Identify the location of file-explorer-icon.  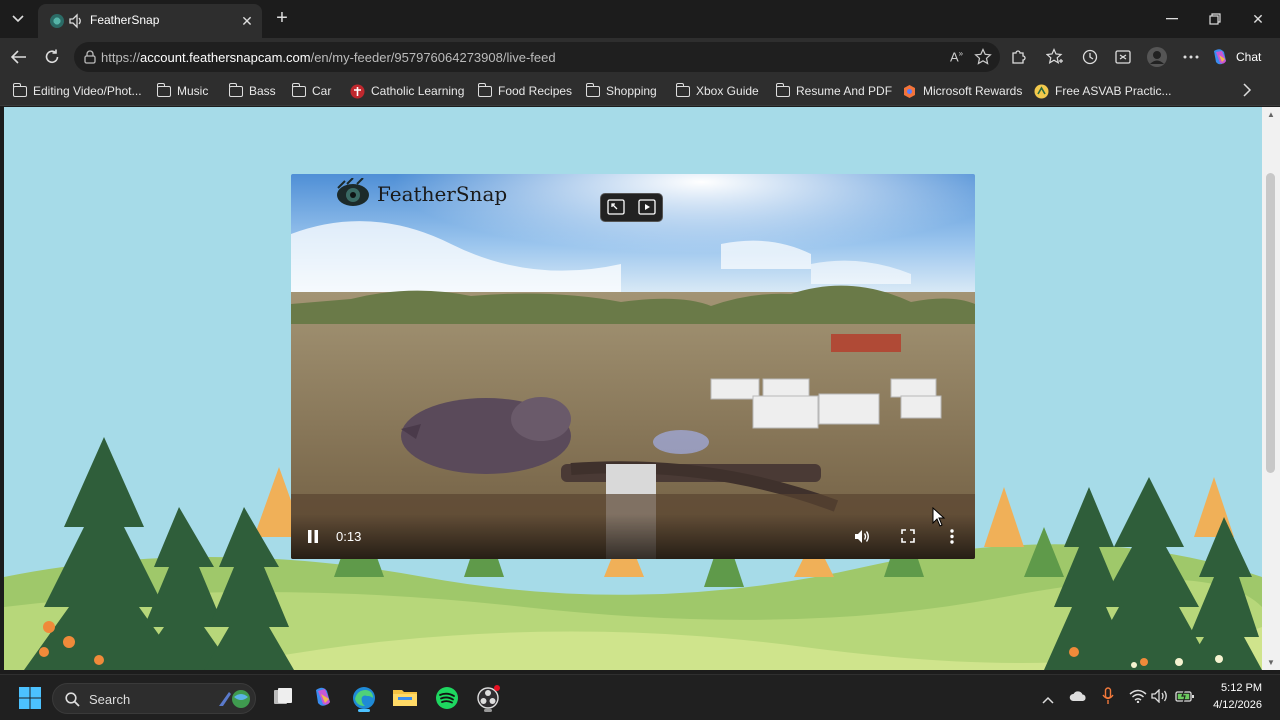
(405, 698).